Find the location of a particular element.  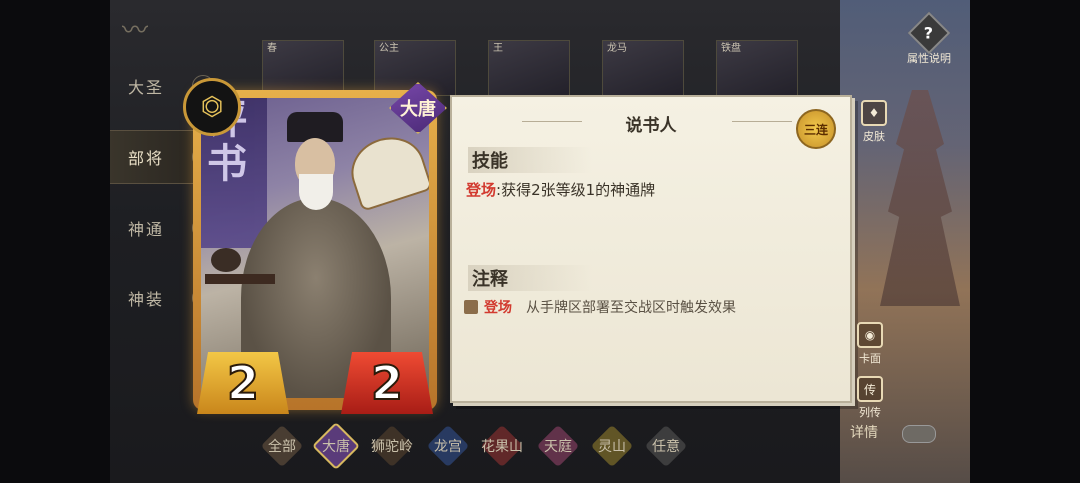

details-toggle is located at coordinates (919, 434).